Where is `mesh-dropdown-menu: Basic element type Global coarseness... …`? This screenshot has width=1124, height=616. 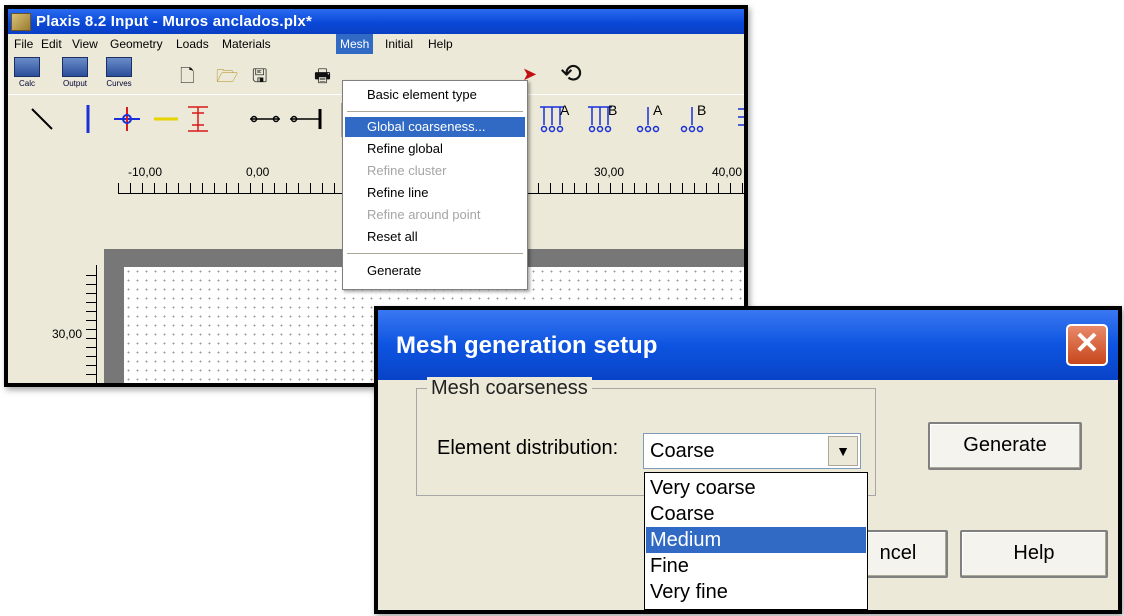
mesh-dropdown-menu: Basic element type Global coarseness... … is located at coordinates (435, 185).